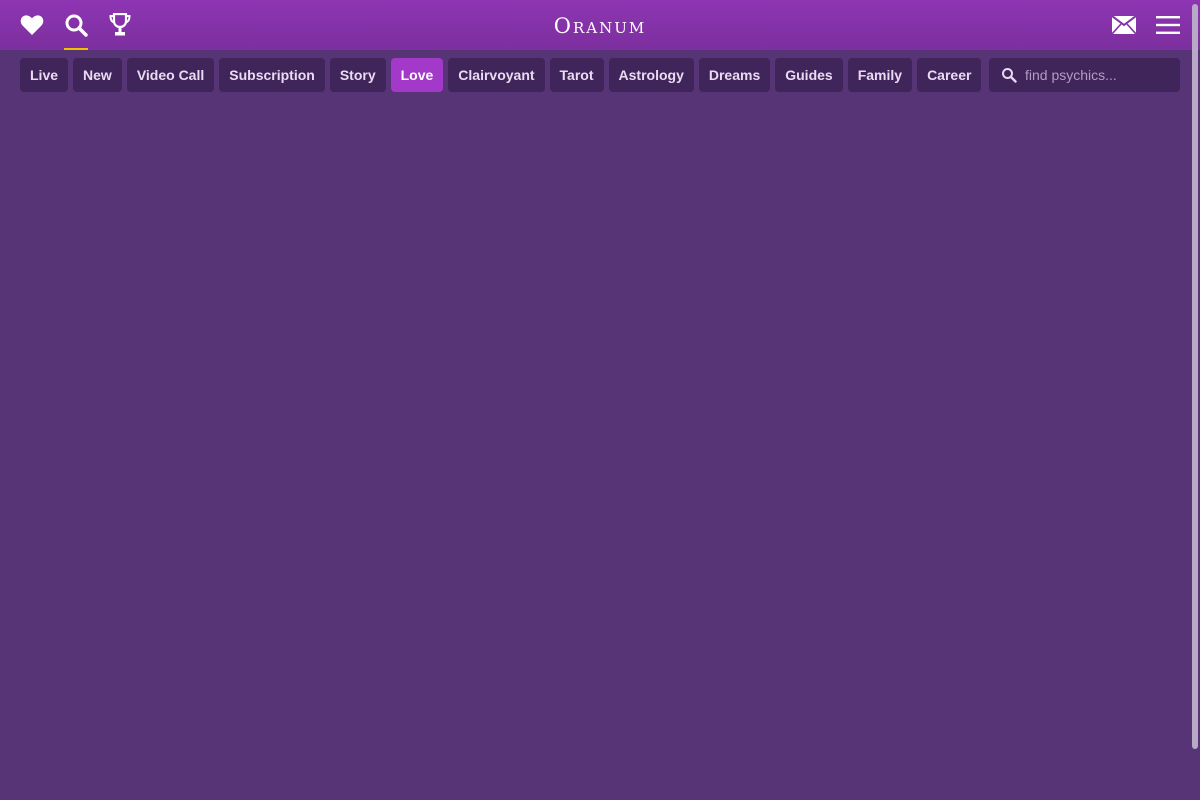 The image size is (1200, 800). What do you see at coordinates (44, 75) in the screenshot?
I see `category-chip-live: Live` at bounding box center [44, 75].